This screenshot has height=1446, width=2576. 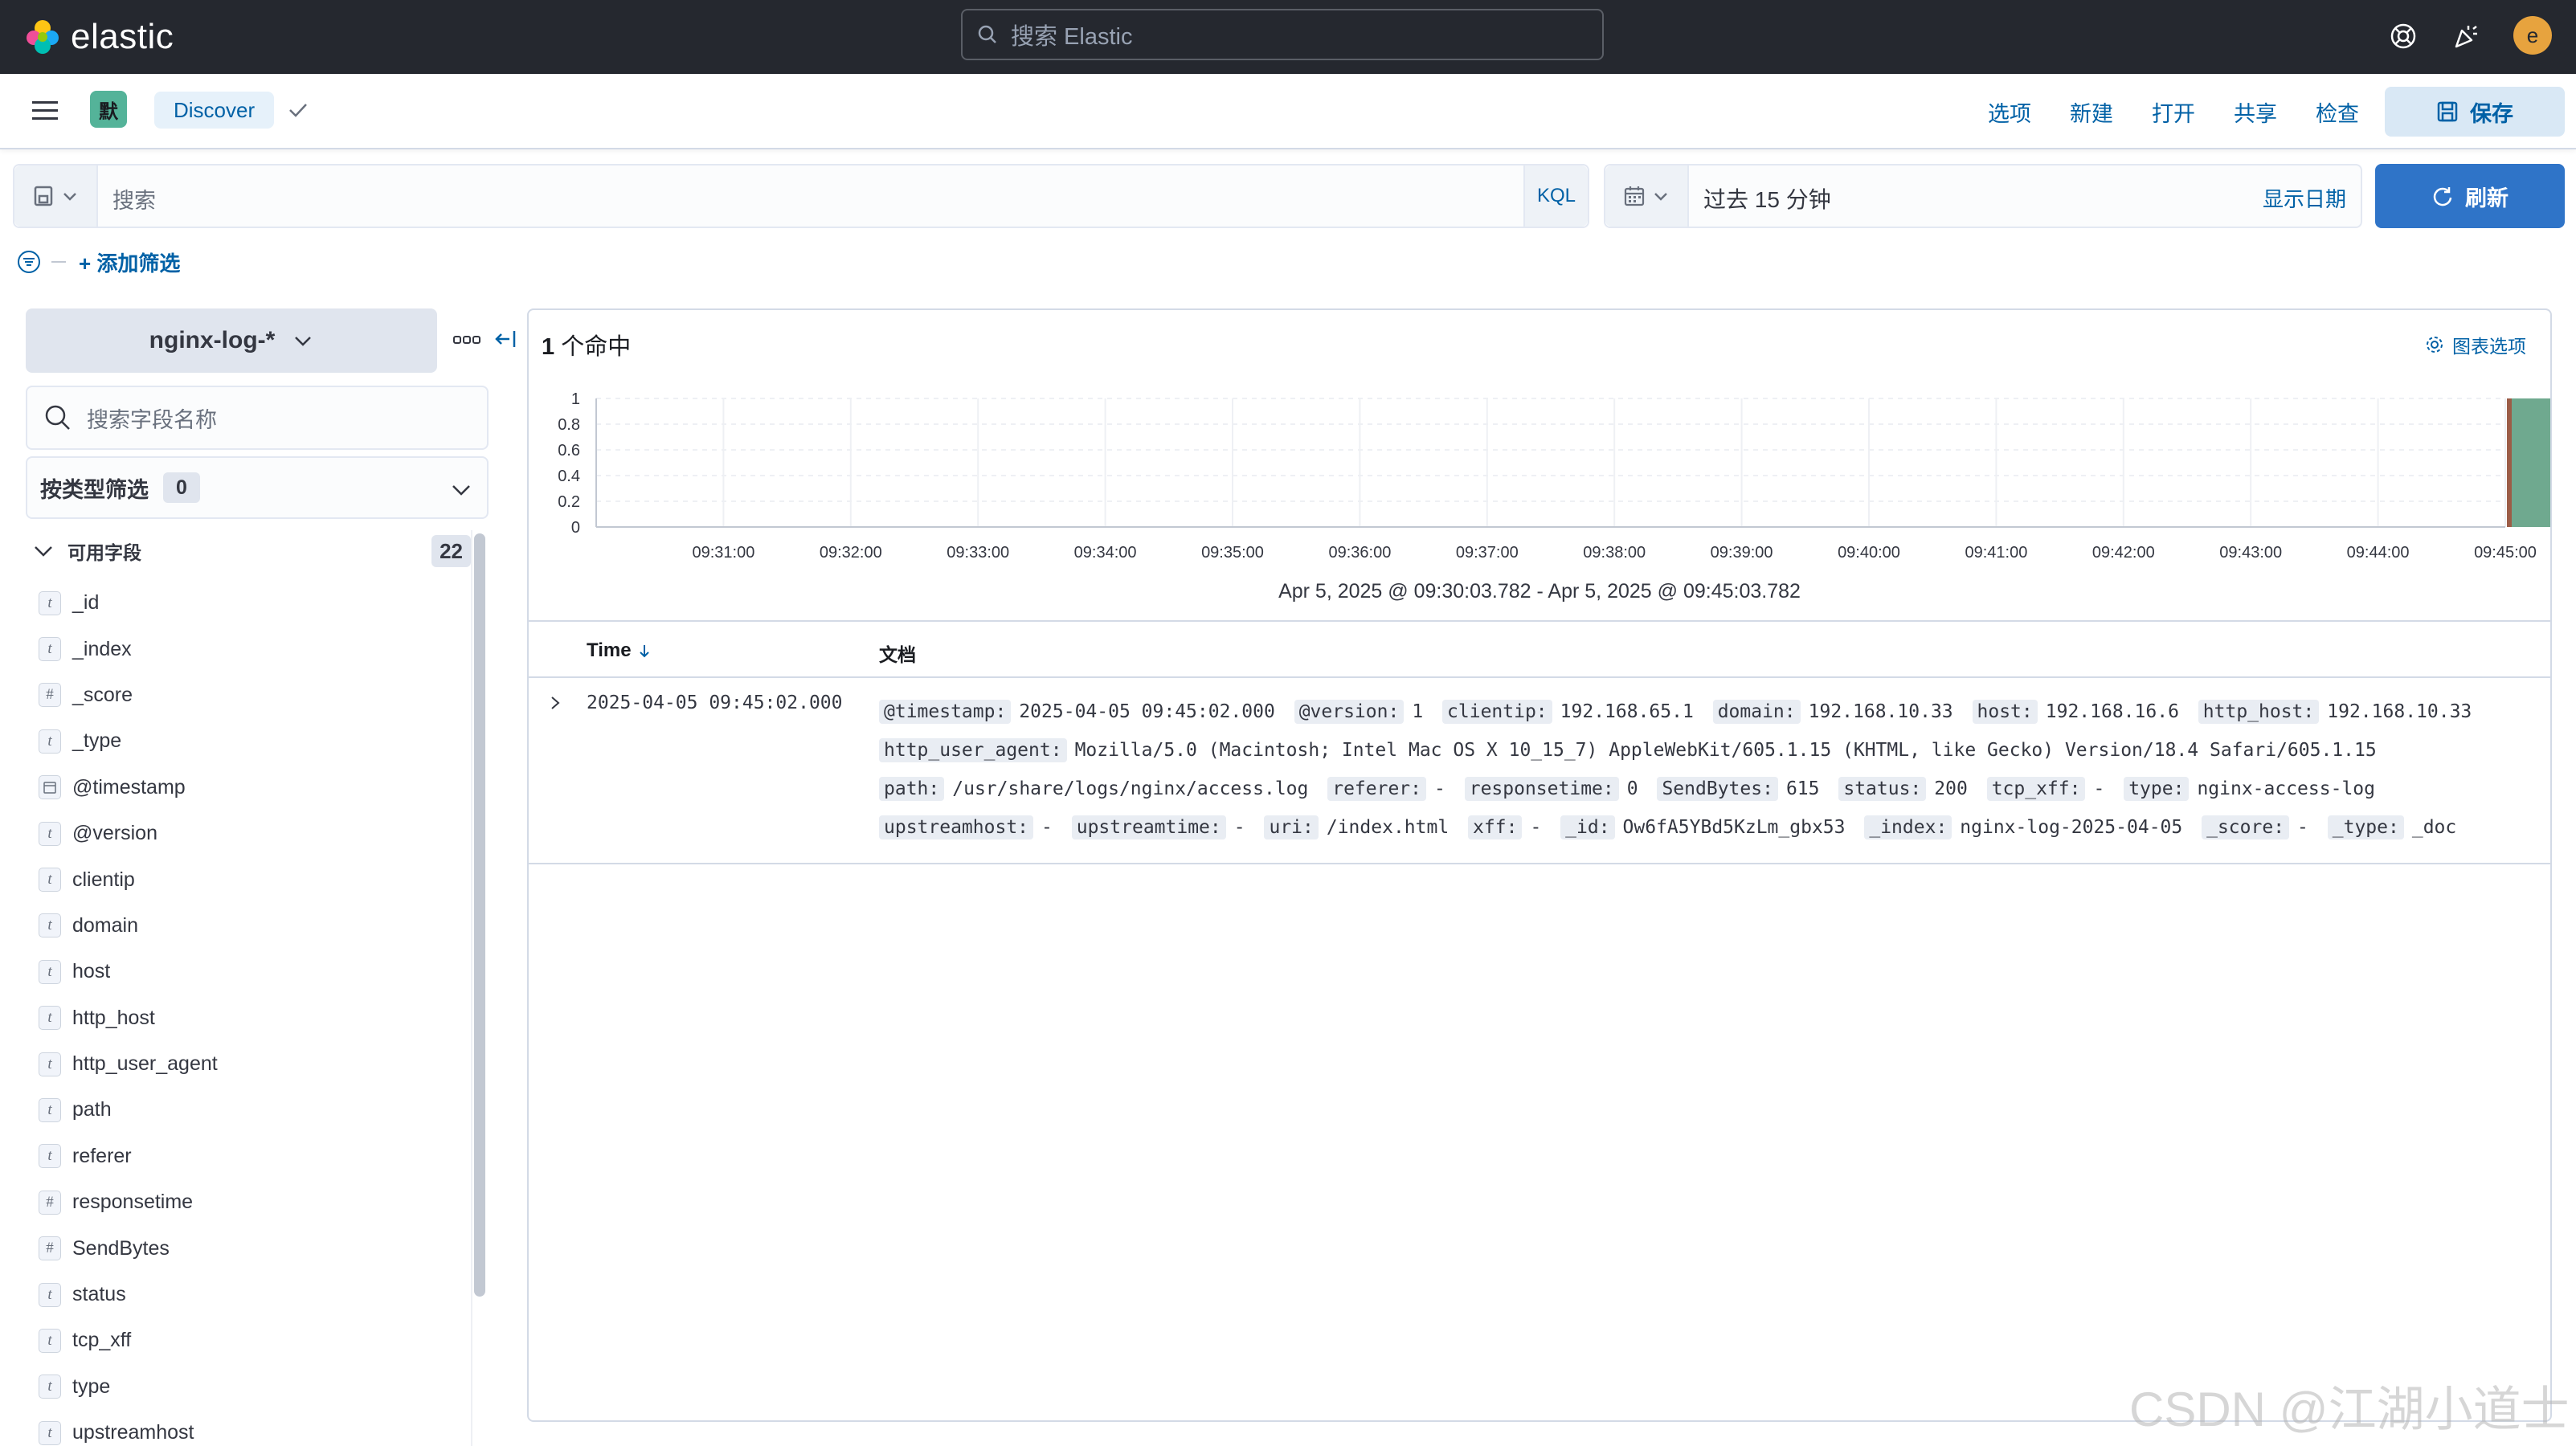 What do you see at coordinates (105, 925) in the screenshot?
I see `field-name: domain` at bounding box center [105, 925].